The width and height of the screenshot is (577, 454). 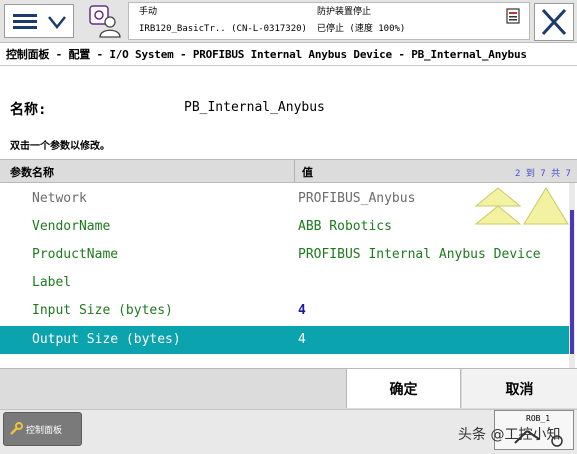 What do you see at coordinates (254, 107) in the screenshot?
I see `instance-name: PB_Internal_Anybus` at bounding box center [254, 107].